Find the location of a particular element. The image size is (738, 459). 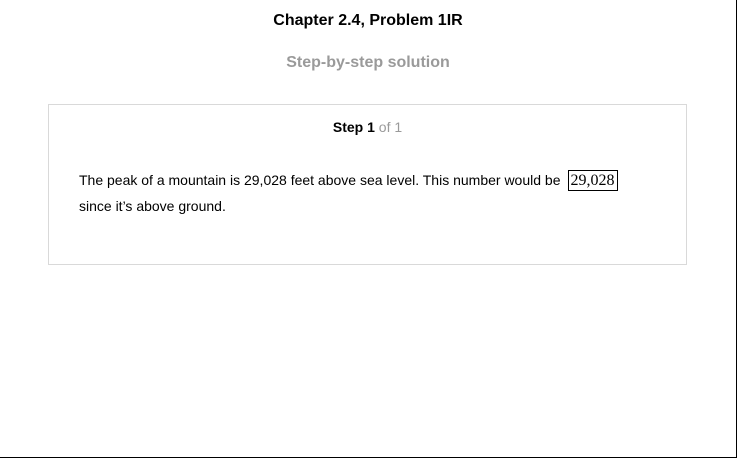

solution-subtitle: Step-by-step solution is located at coordinates (368, 62).